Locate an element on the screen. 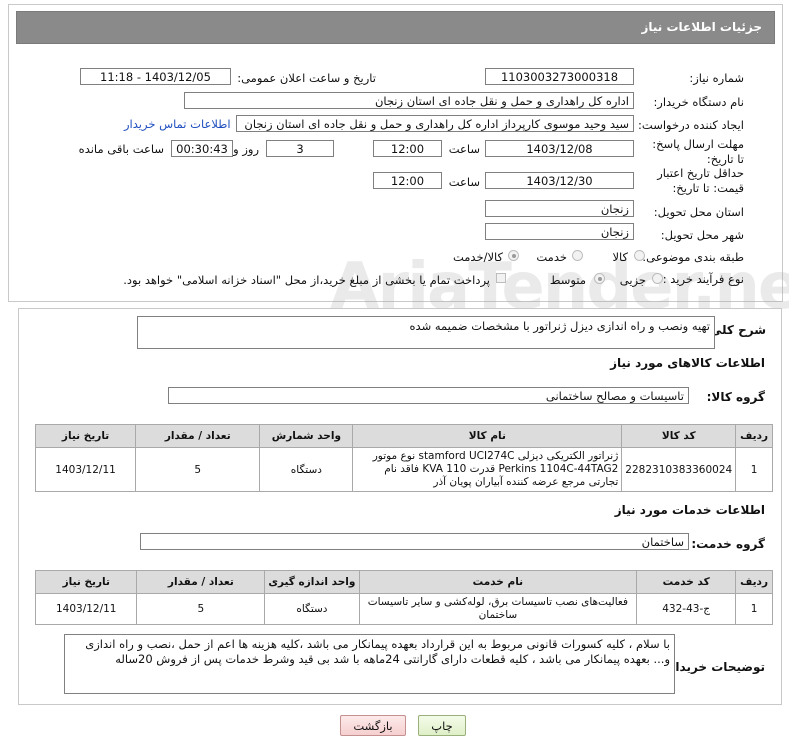 The image size is (789, 752). need-number-label: شماره نیاز: is located at coordinates (716, 78).